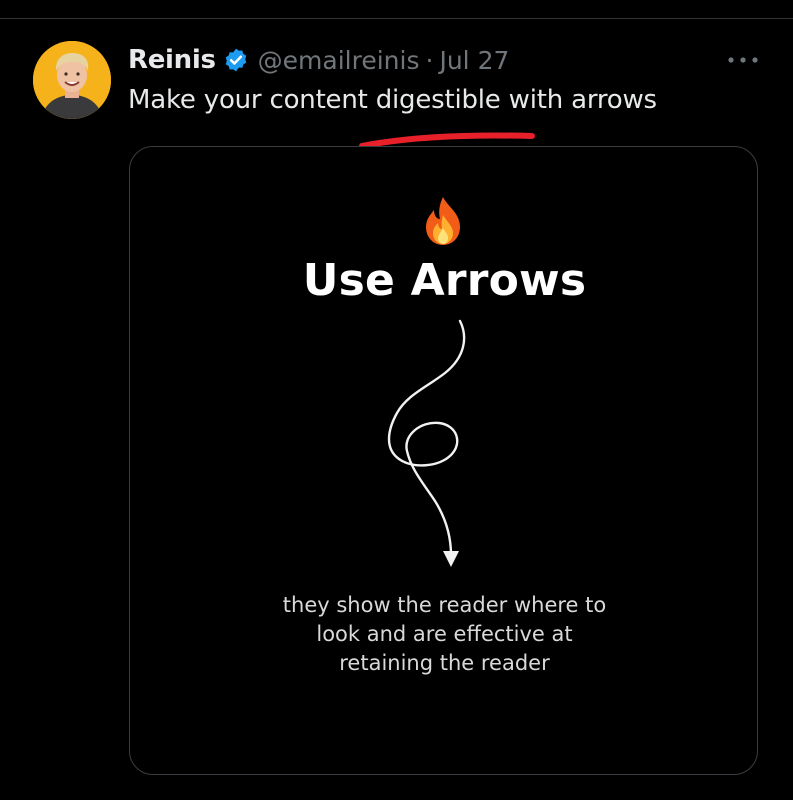  What do you see at coordinates (444, 605) in the screenshot?
I see `card-body-line: they show the reader where to` at bounding box center [444, 605].